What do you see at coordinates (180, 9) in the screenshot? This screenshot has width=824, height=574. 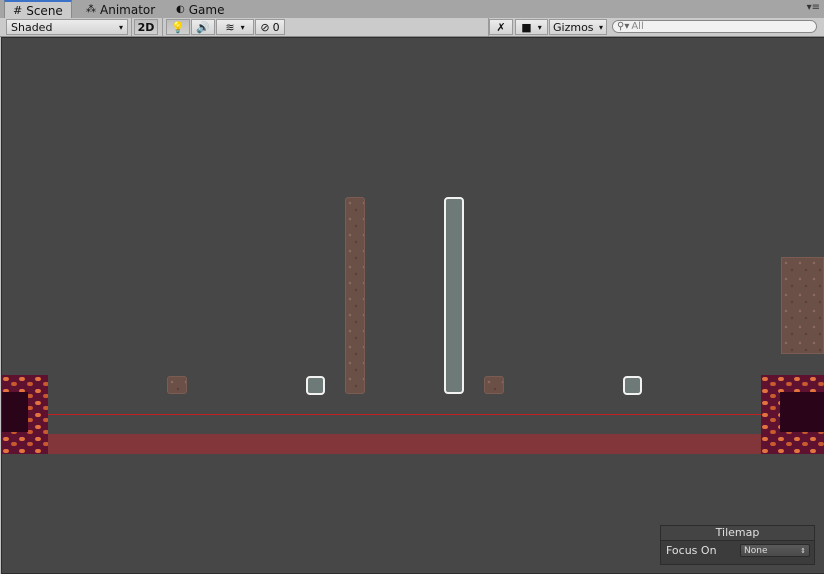 I see `game-icon: ◐` at bounding box center [180, 9].